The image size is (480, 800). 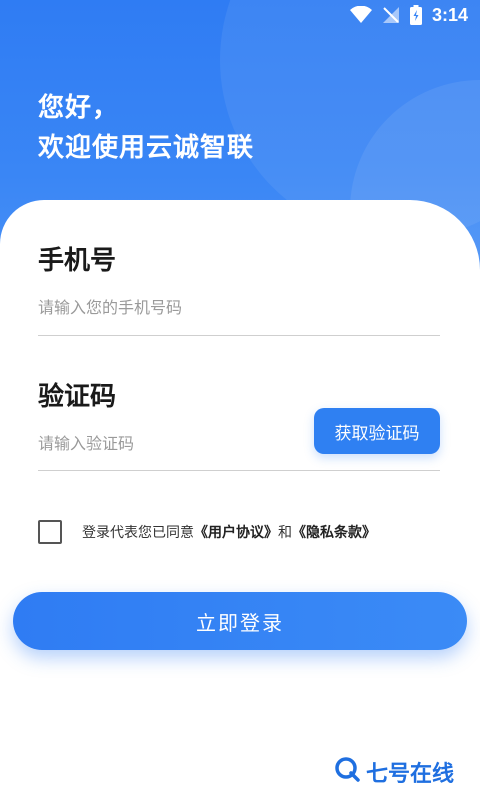 What do you see at coordinates (146, 128) in the screenshot?
I see `welcome-greeting: 您好， 欢迎使用云诚智联` at bounding box center [146, 128].